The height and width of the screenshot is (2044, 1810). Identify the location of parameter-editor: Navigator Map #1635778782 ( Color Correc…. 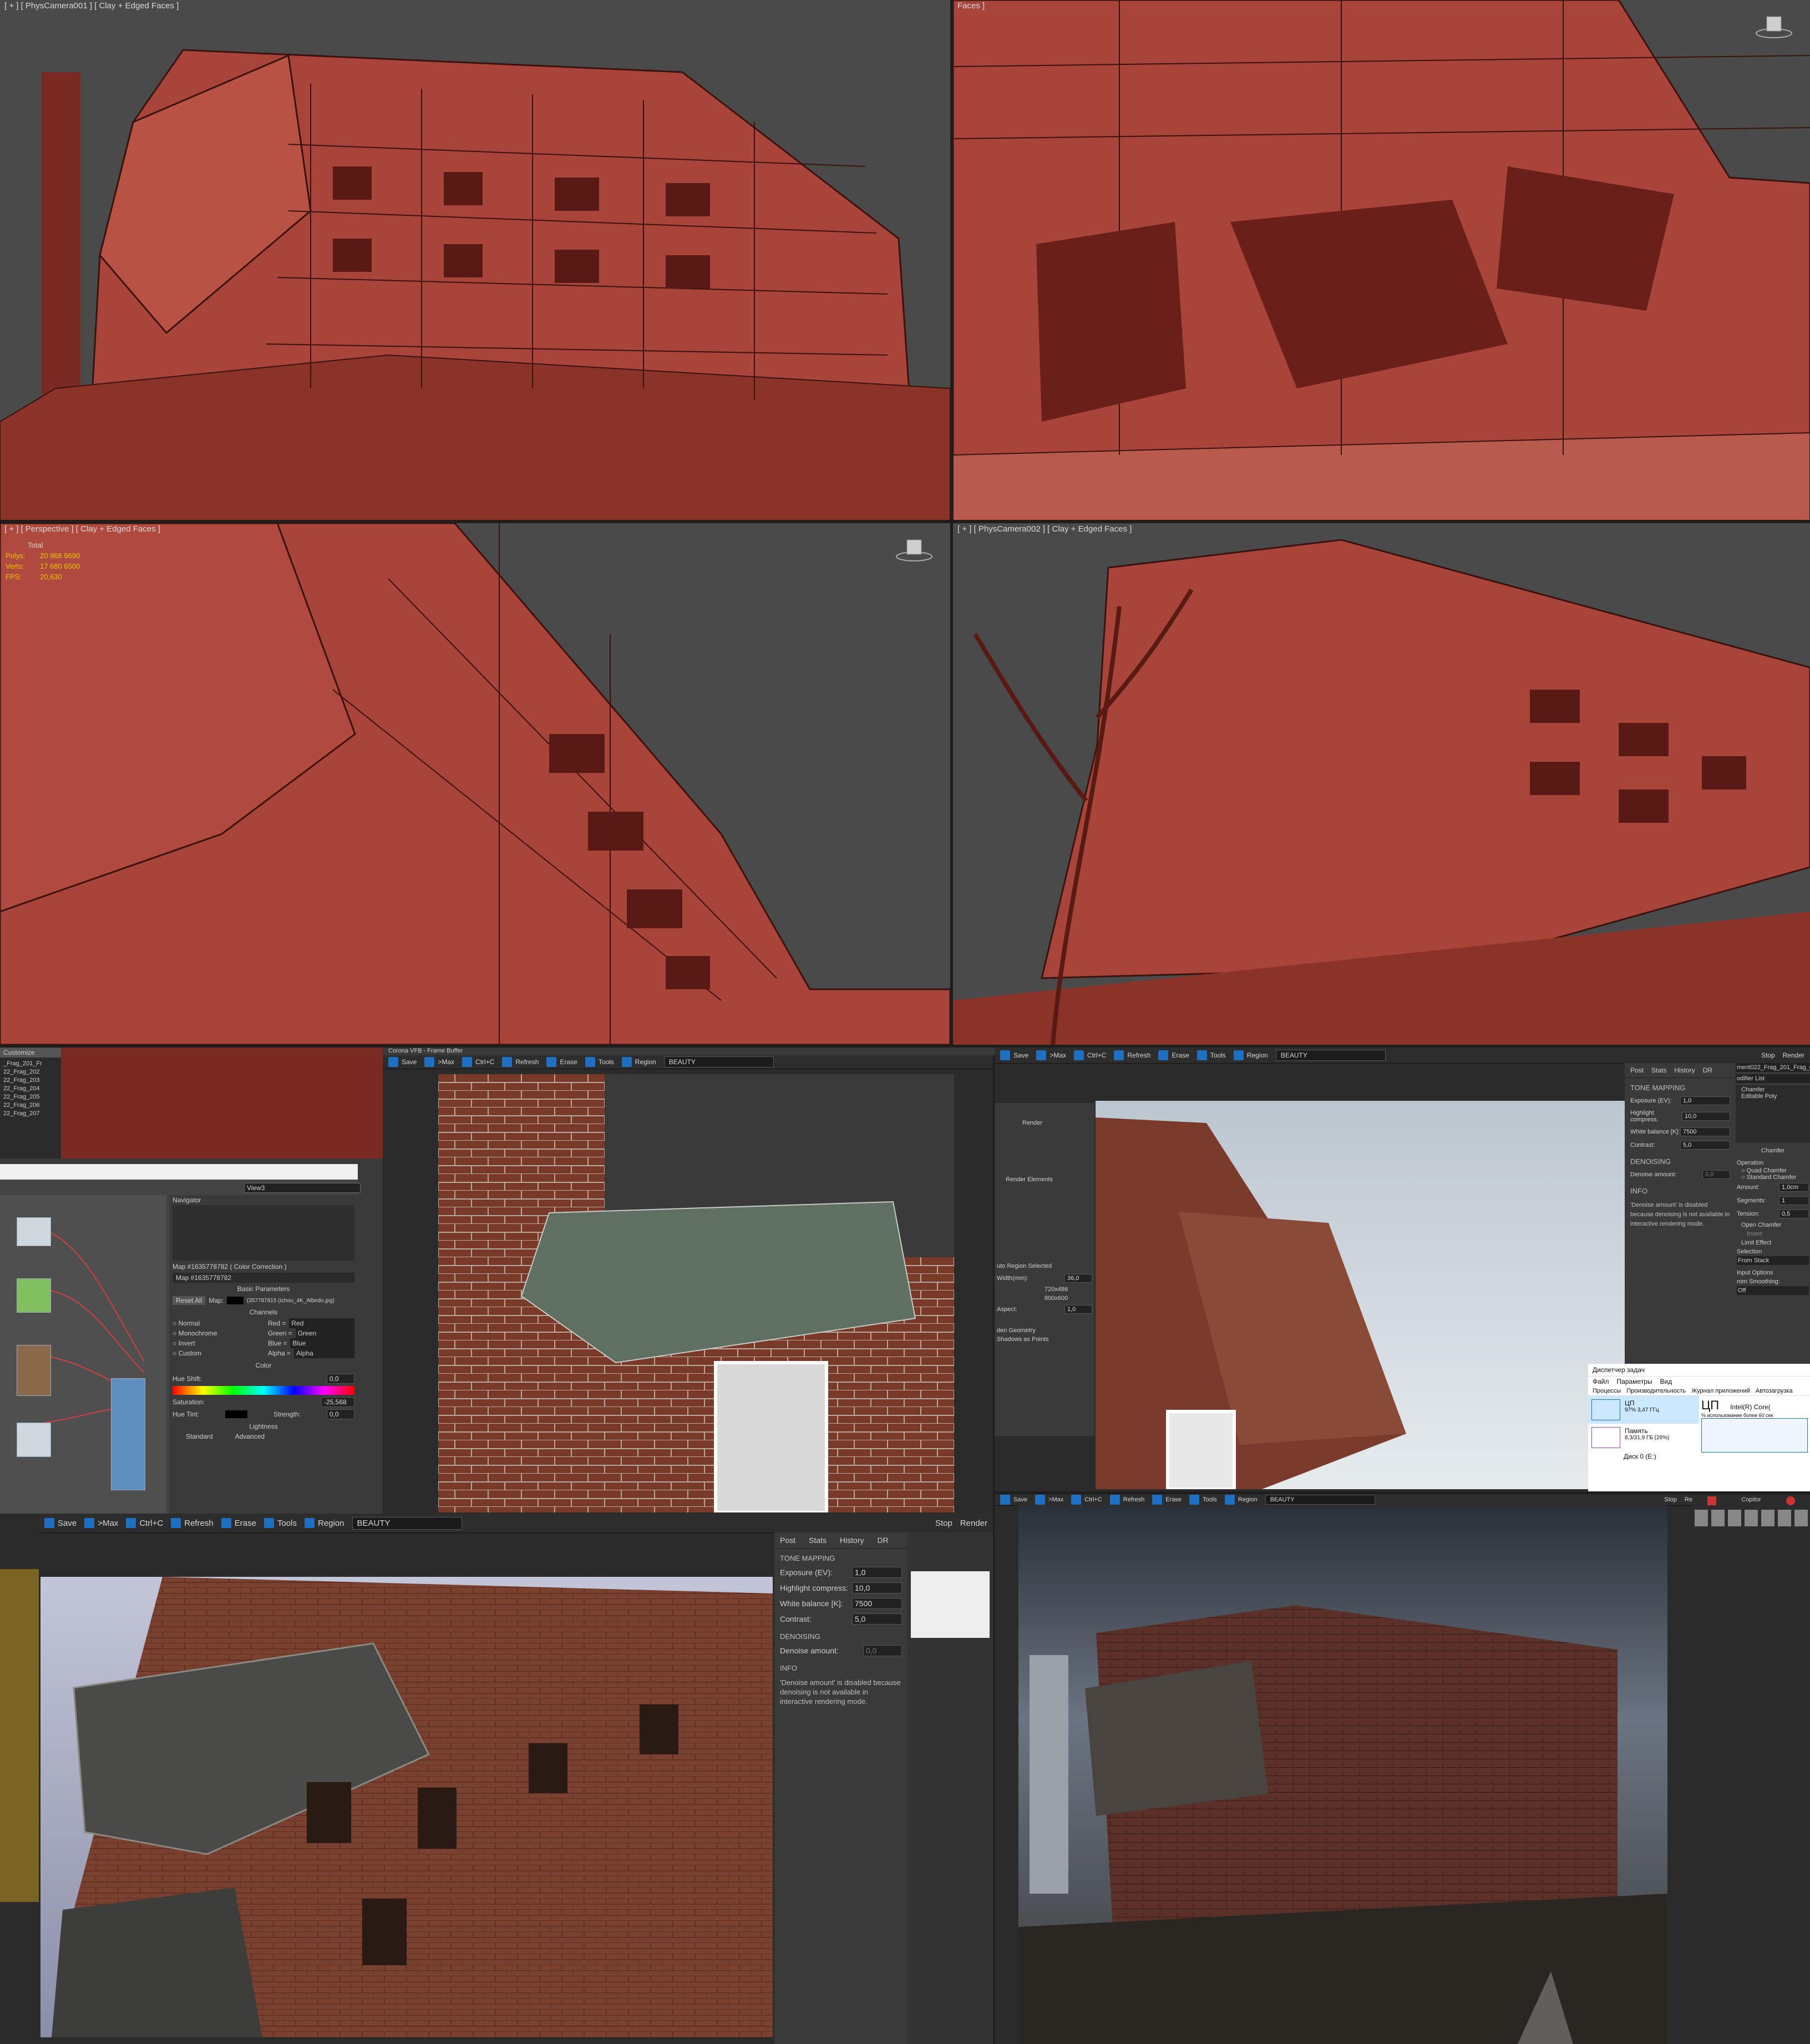
(263, 1354).